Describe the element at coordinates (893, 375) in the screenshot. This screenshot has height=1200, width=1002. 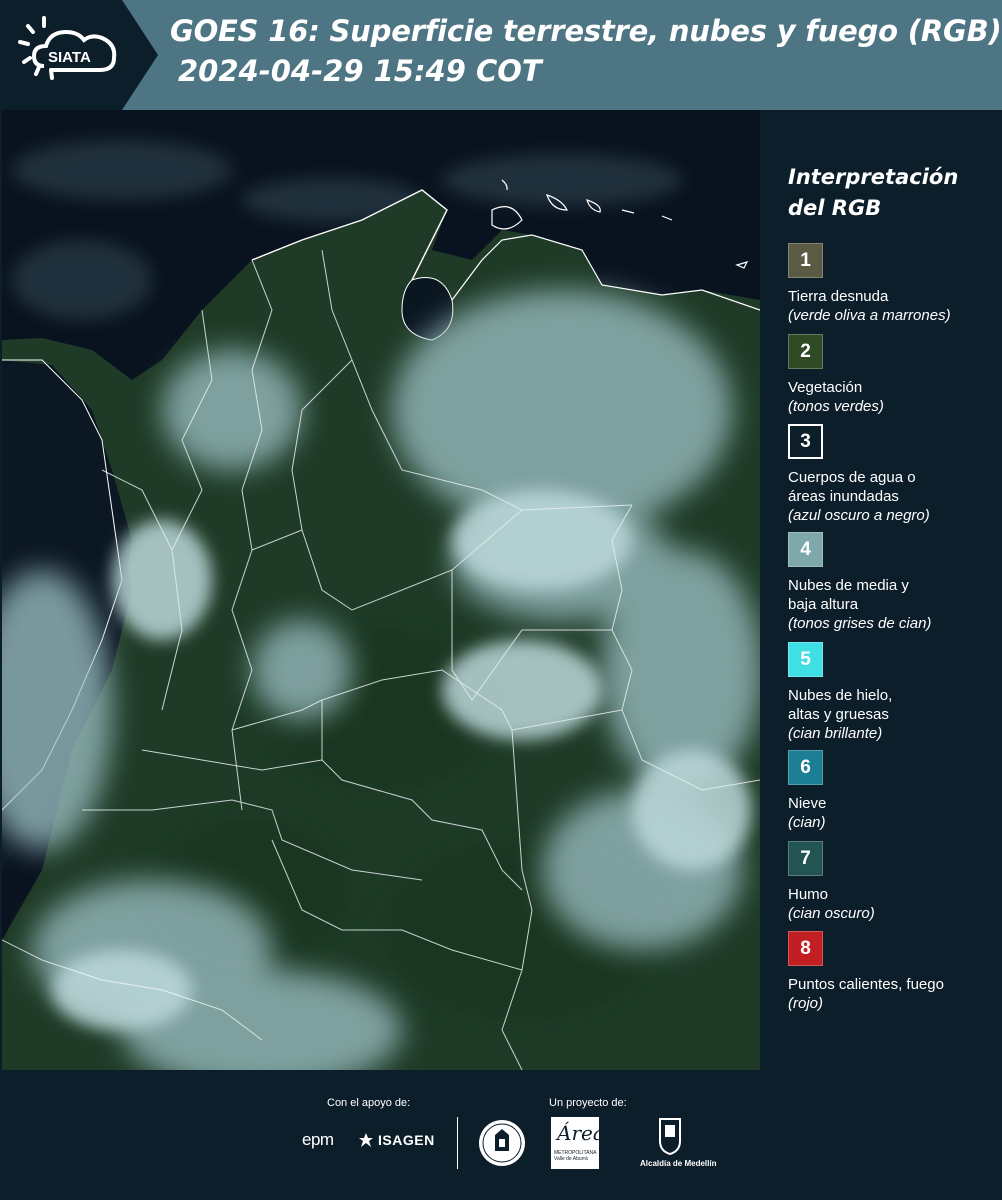
I see `legend-item-vegetation: 2 Vegetación (tonos verdes)` at that location.